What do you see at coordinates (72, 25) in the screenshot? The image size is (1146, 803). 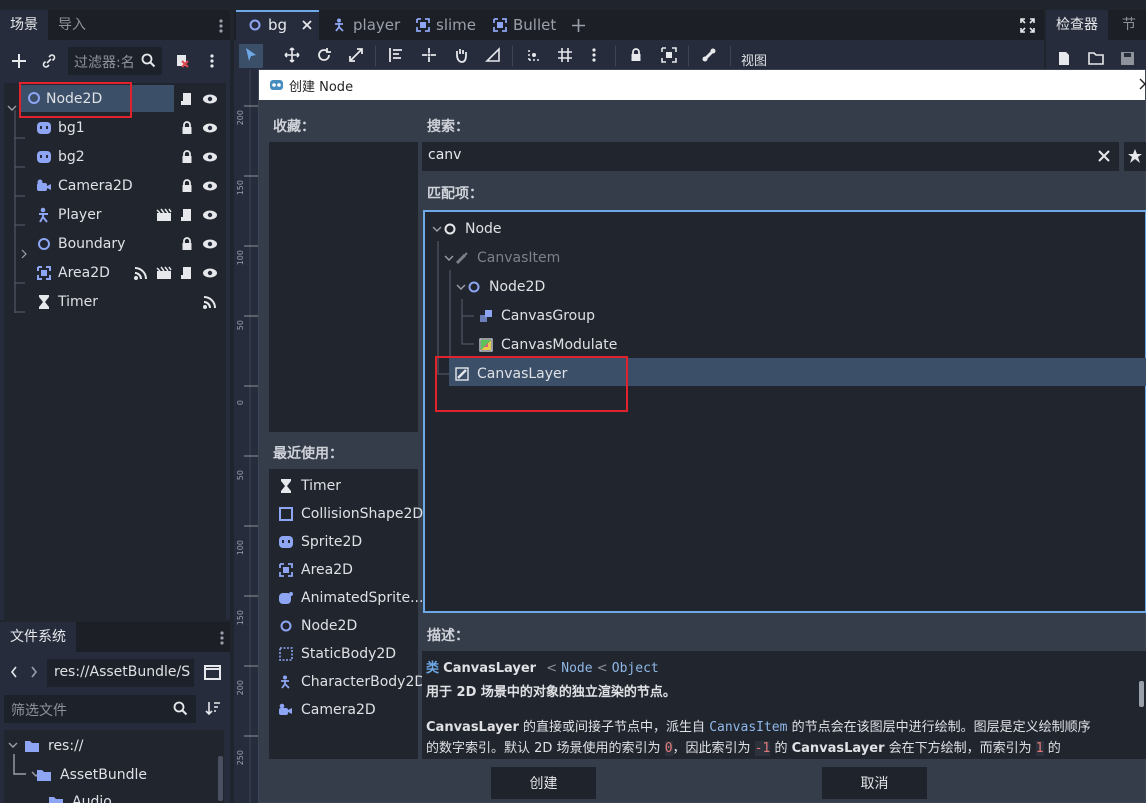 I see `tab-import: 导入` at bounding box center [72, 25].